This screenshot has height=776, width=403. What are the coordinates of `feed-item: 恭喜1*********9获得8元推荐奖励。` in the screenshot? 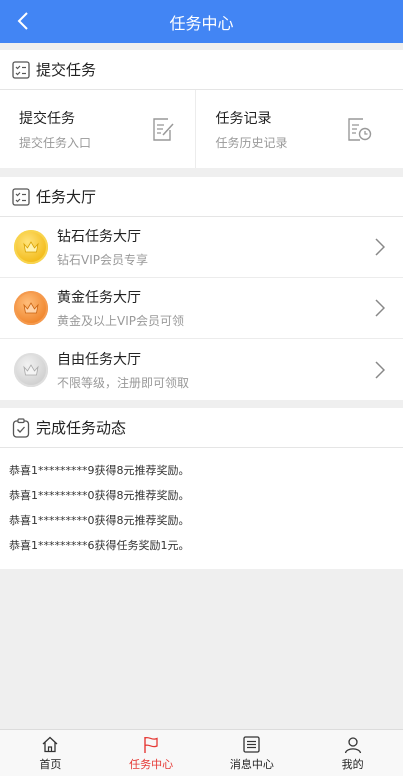 It's located at (99, 470).